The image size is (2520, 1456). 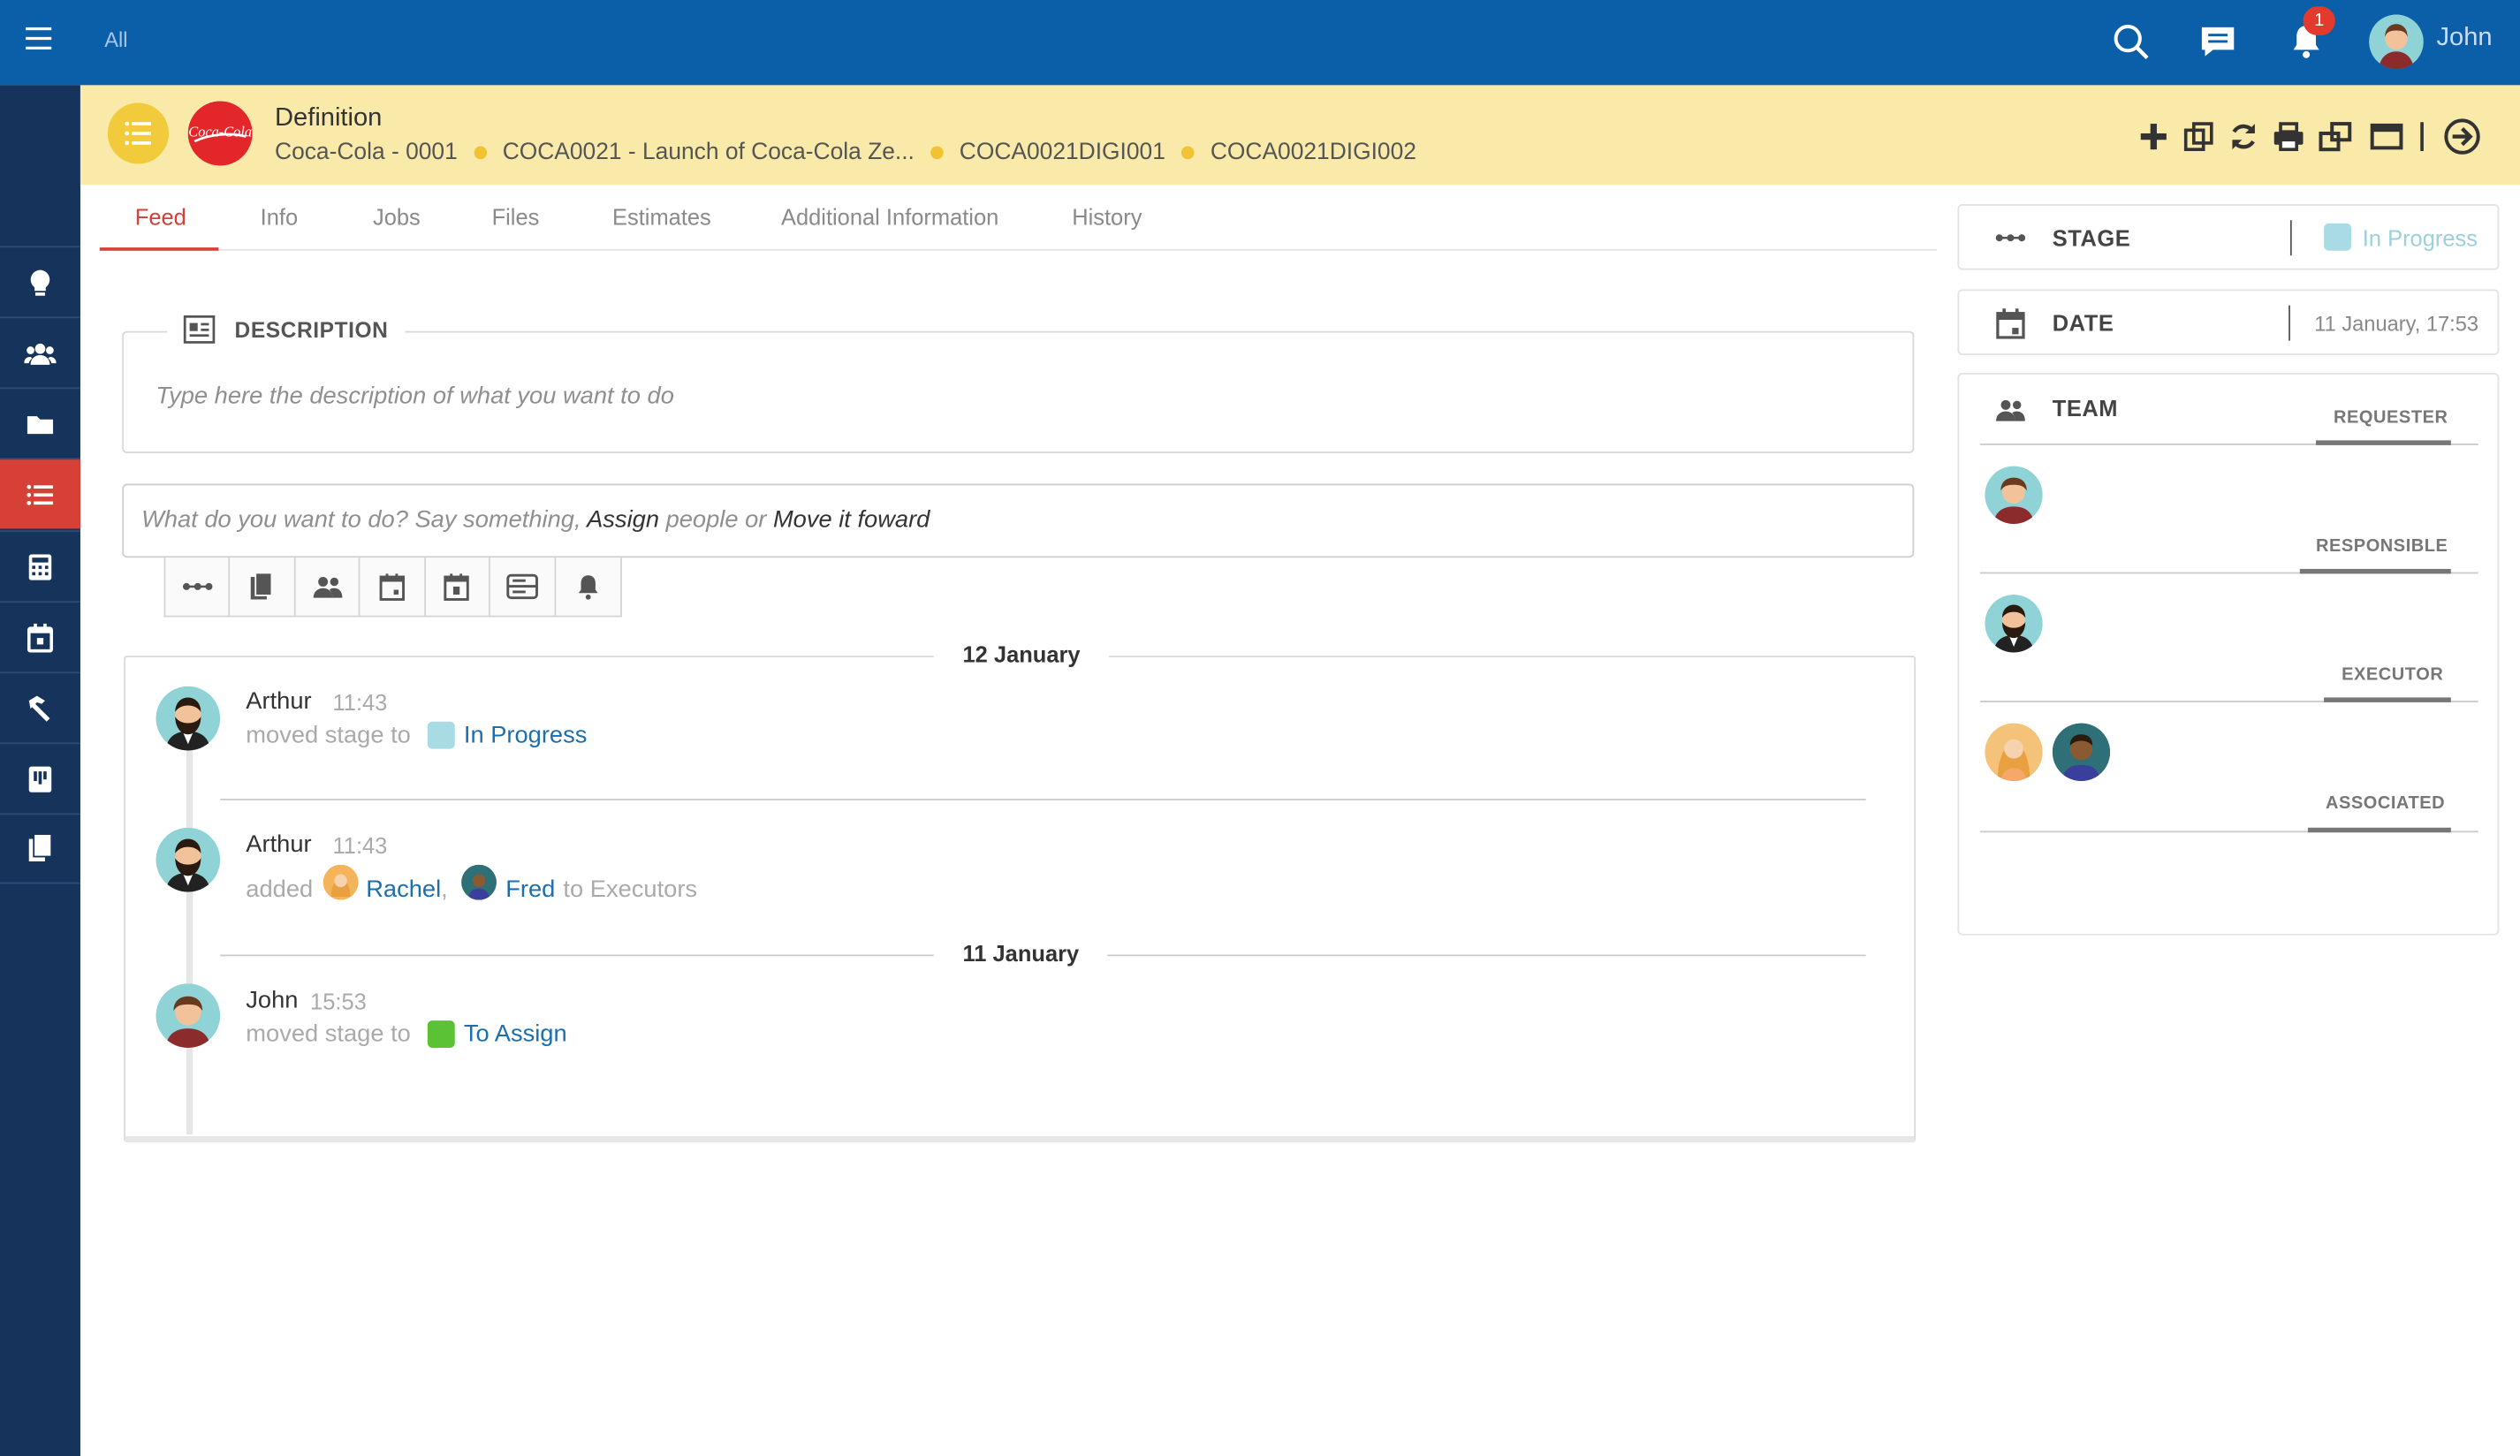 I want to click on sidebar-item-tools, so click(x=40, y=706).